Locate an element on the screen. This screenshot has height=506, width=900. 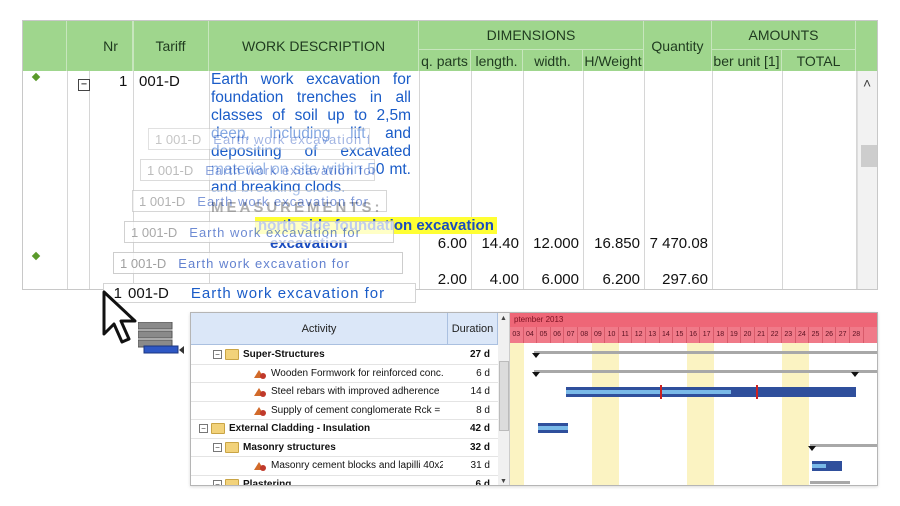
gantt-day-cell: 07 is located at coordinates (571, 335).